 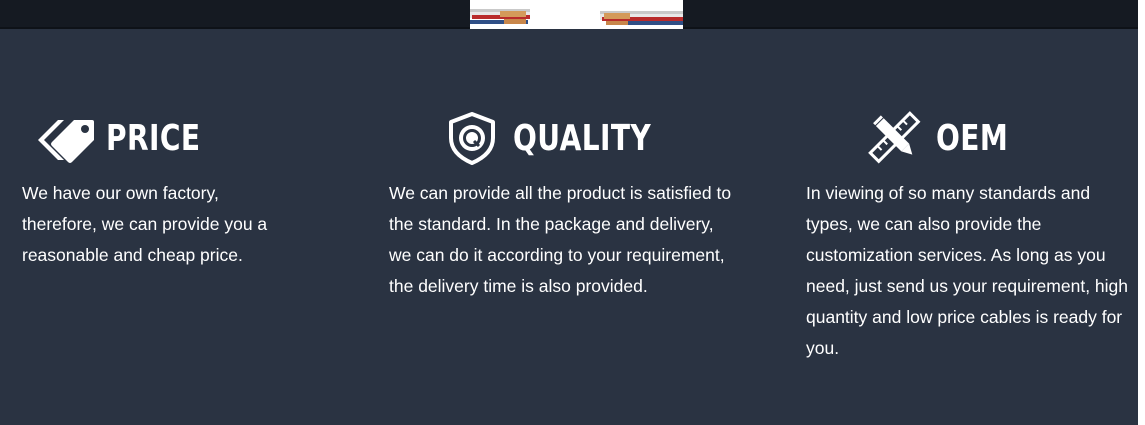 I want to click on feature-title: OEM, so click(x=972, y=138).